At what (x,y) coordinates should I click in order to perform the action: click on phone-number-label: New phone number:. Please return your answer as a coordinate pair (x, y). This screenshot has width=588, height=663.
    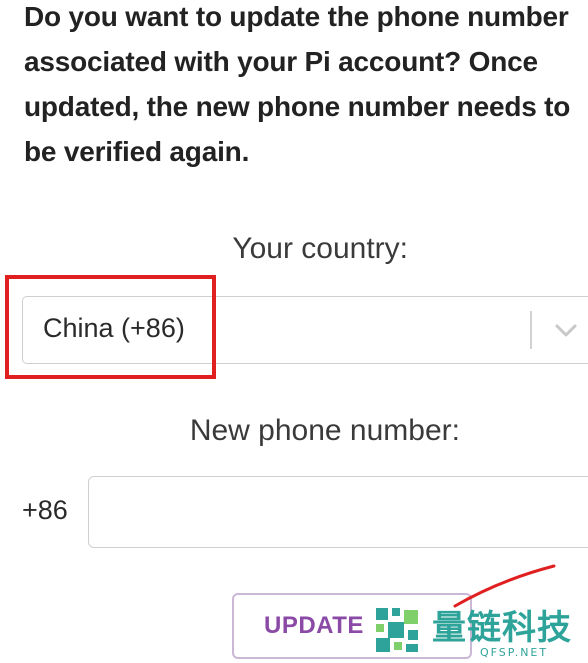
    Looking at the image, I should click on (324, 430).